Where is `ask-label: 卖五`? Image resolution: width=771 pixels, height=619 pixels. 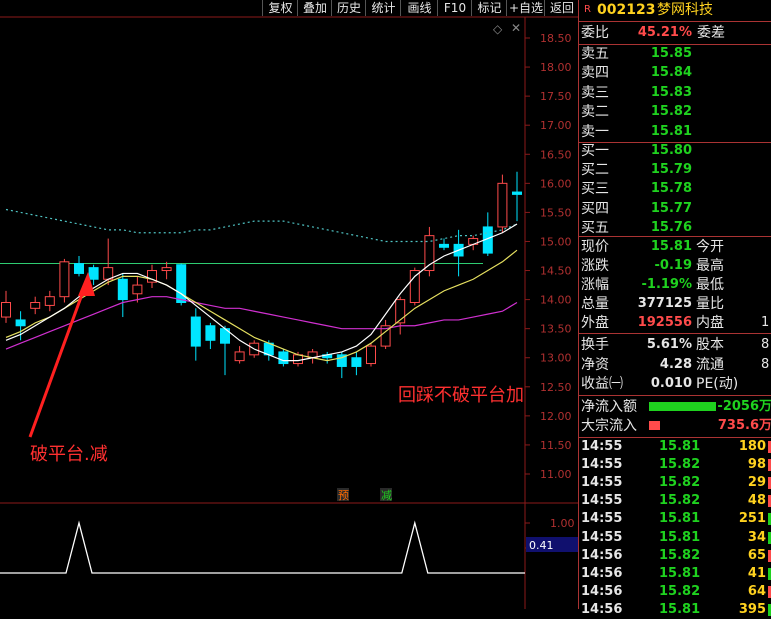
ask-label: 卖五 is located at coordinates (595, 54).